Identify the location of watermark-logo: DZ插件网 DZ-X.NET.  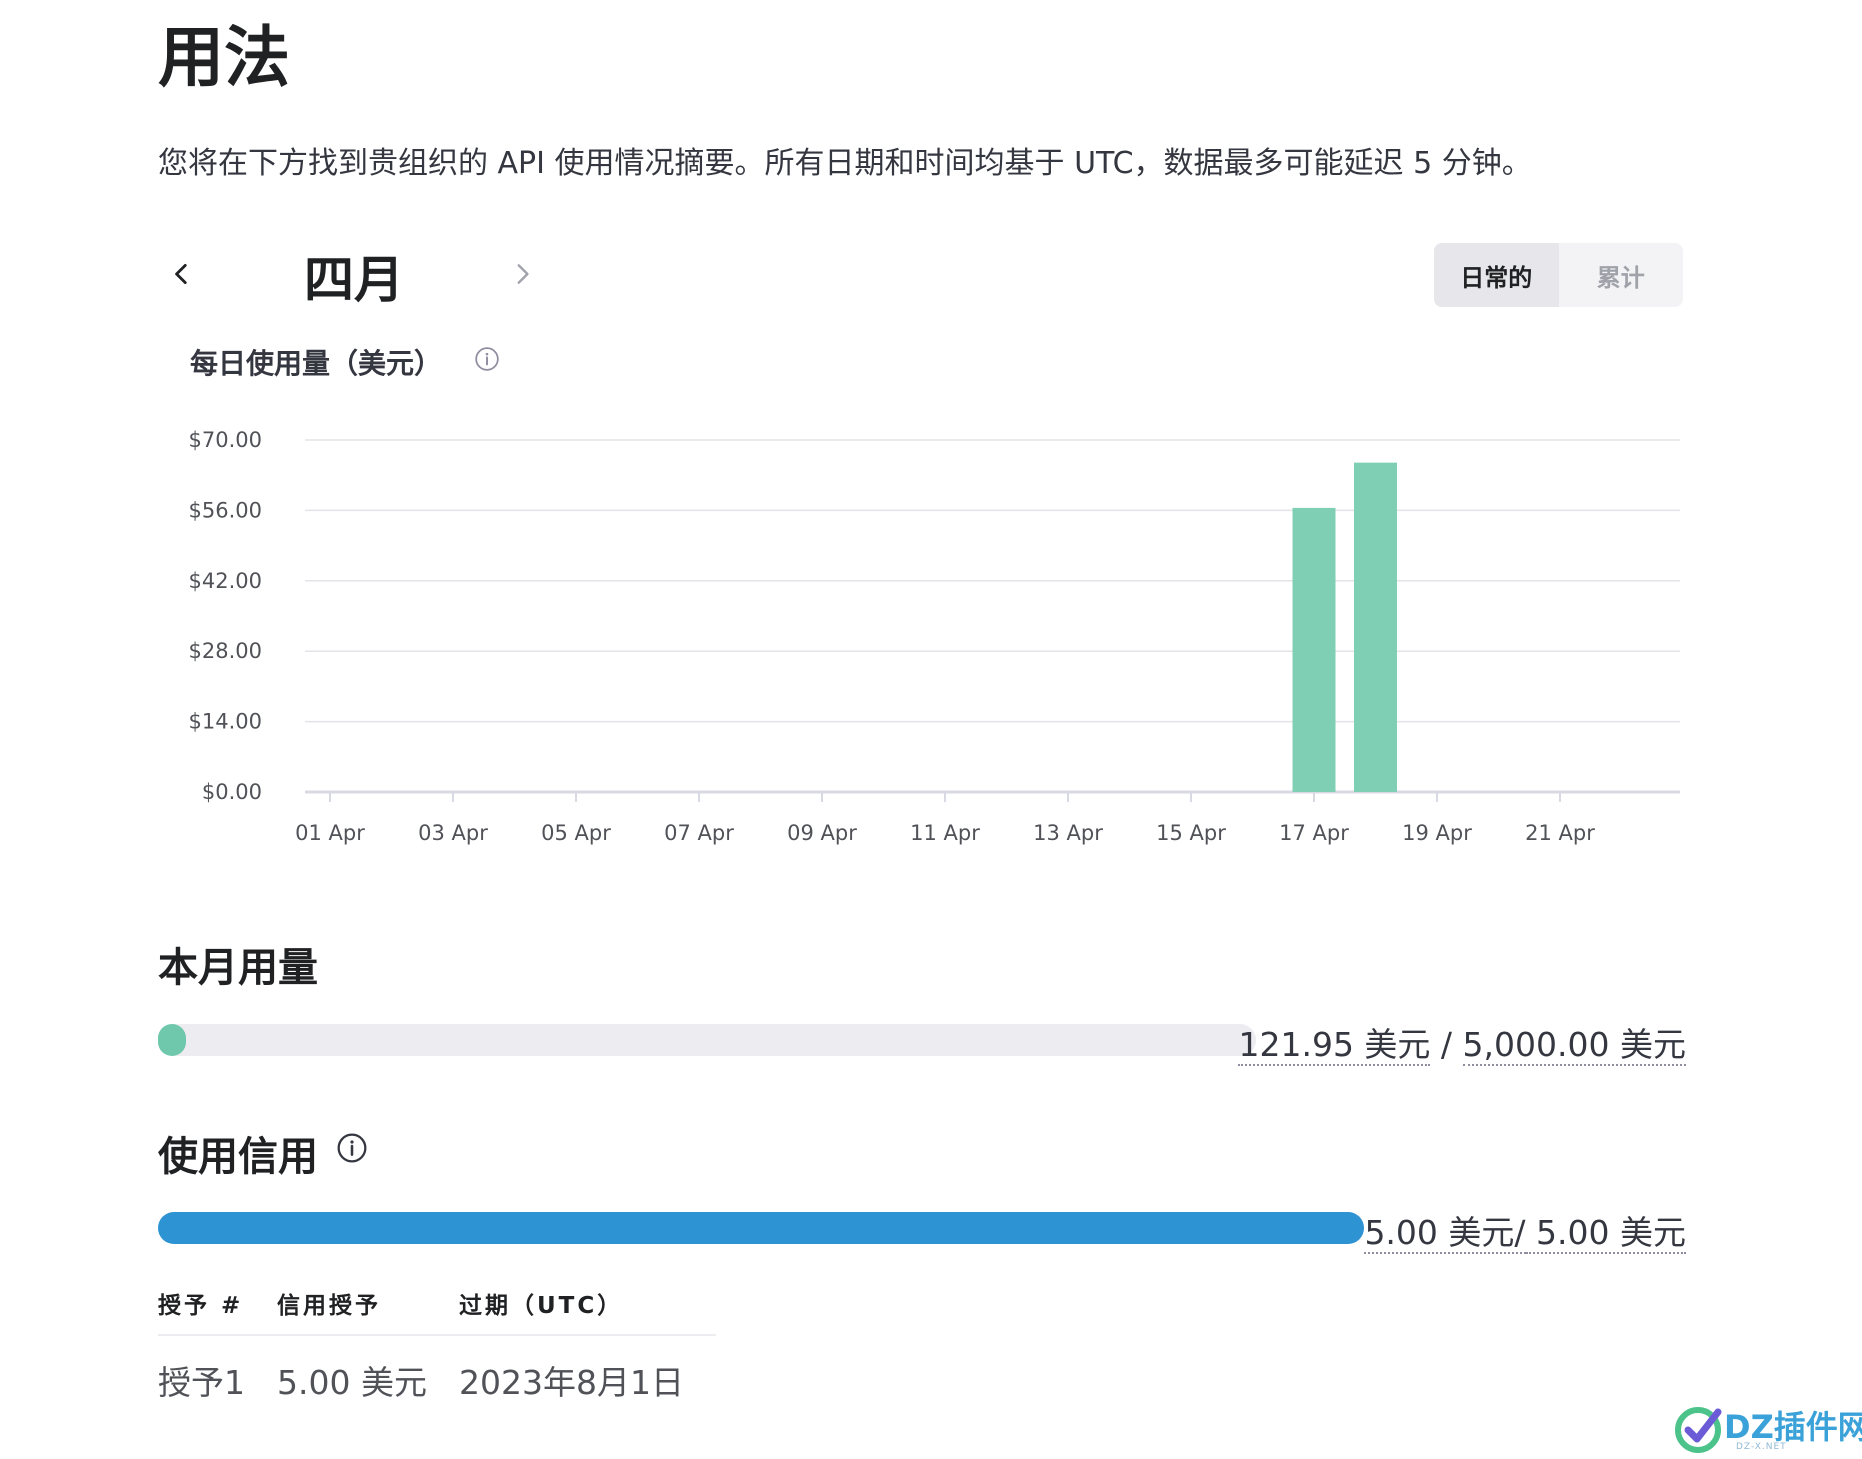
(1768, 1429).